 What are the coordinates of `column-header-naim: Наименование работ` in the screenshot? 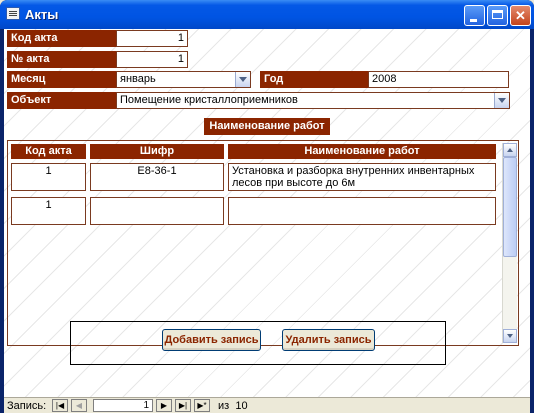 It's located at (362, 151).